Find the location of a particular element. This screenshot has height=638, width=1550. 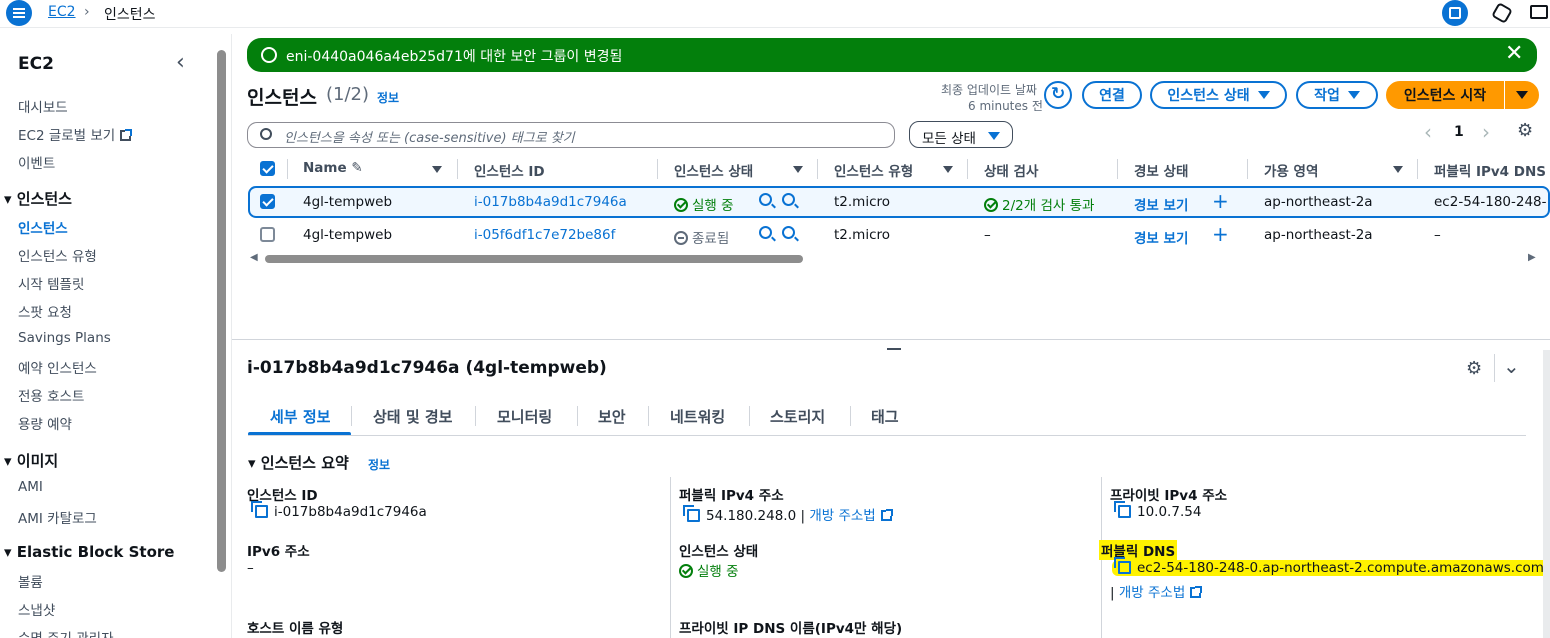

scroll-right-icon: ▶ is located at coordinates (1532, 257).